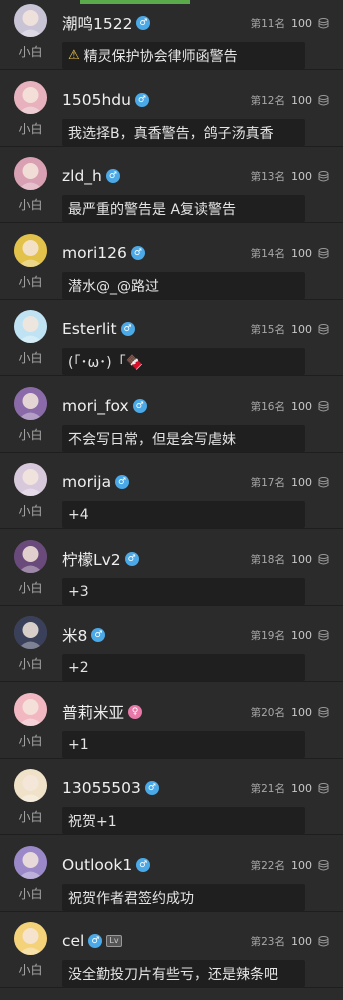  I want to click on comment-bubble: 最严重的警告是 A复读警告, so click(183, 208).